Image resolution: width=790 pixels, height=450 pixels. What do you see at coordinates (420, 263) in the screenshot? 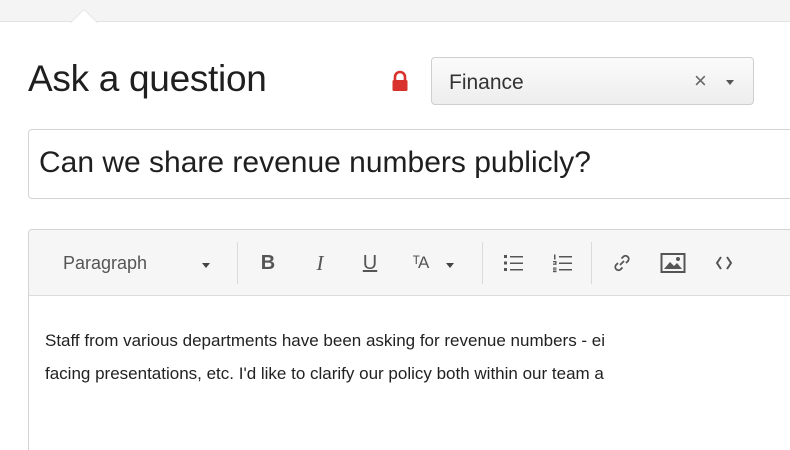
I see `font-size-button: ᵀA` at bounding box center [420, 263].